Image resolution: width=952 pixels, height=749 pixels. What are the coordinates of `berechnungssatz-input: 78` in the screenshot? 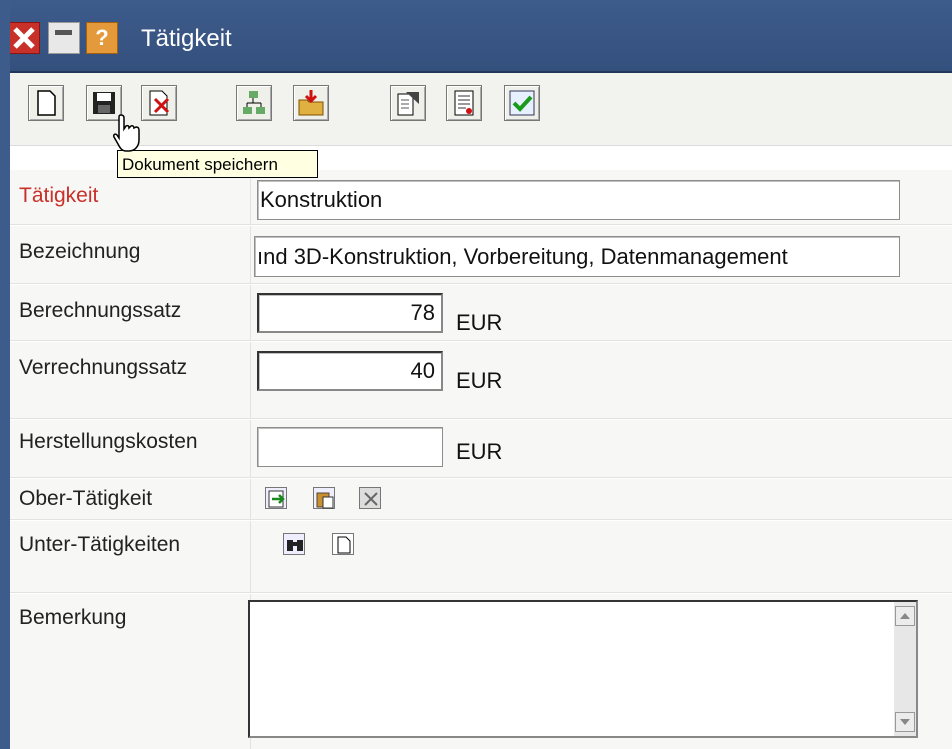 It's located at (350, 313).